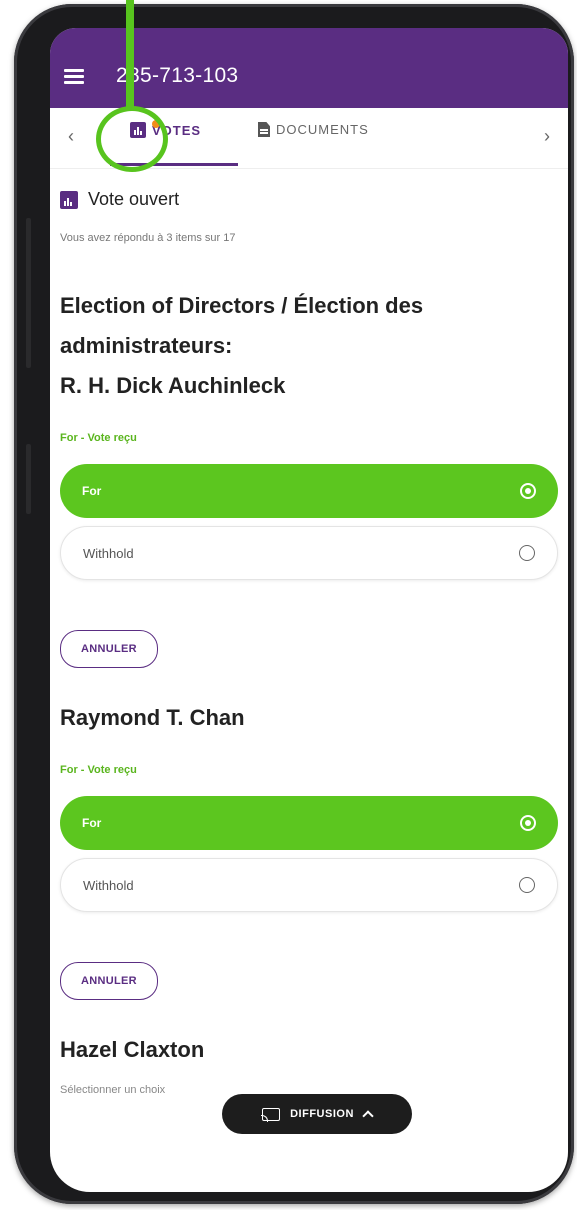  What do you see at coordinates (173, 385) in the screenshot?
I see `item-title-line: R. H. Dick Auchinleck` at bounding box center [173, 385].